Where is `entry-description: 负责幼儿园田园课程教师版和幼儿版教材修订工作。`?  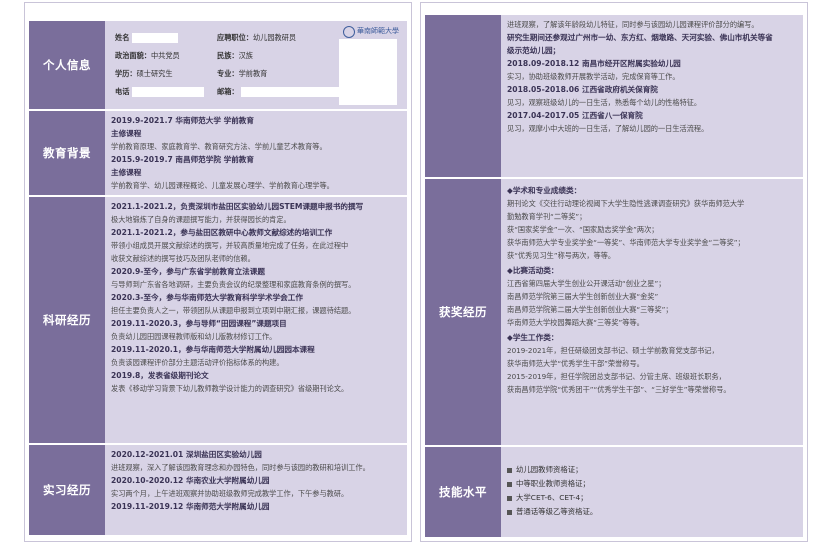
entry-description: 负责幼儿园田园课程教师版和幼儿版教材修订工作。 is located at coordinates (194, 336).